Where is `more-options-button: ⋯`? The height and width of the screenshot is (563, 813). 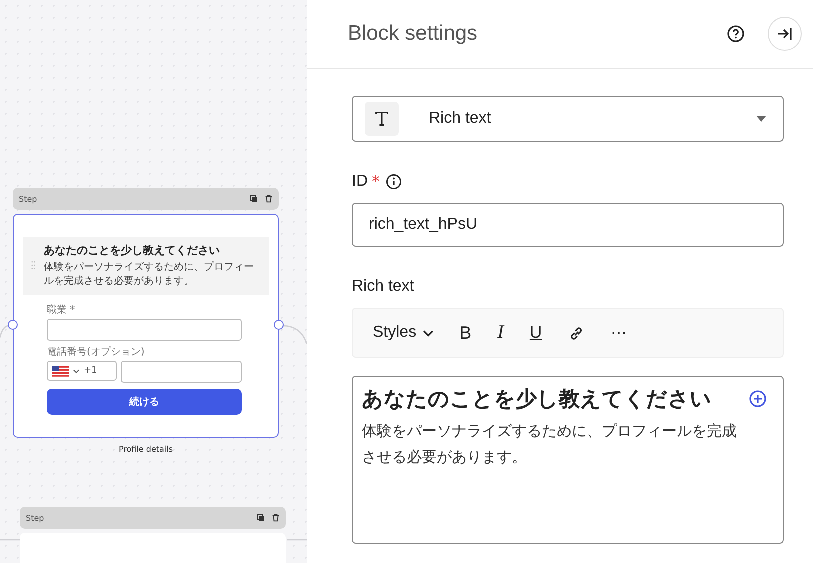
more-options-button: ⋯ is located at coordinates (619, 333).